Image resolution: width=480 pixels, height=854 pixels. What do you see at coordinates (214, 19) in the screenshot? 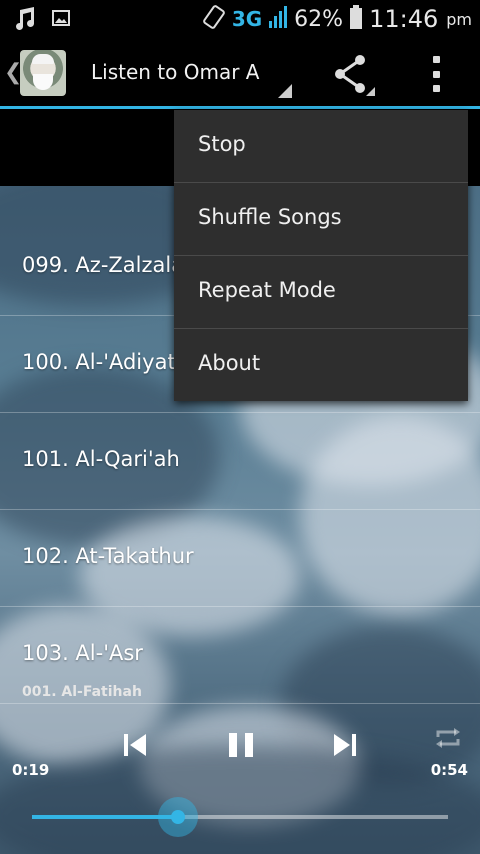
I see `rotation-icon` at bounding box center [214, 19].